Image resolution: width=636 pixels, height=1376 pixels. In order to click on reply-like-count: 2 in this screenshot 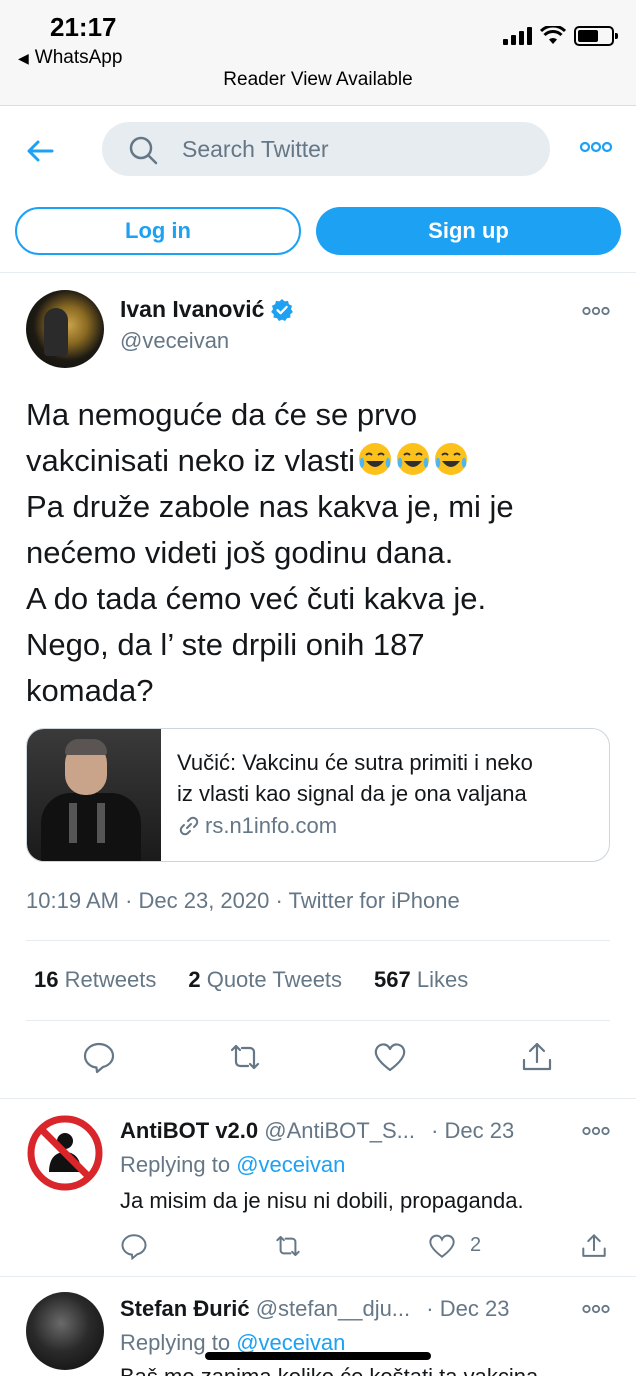, I will do `click(476, 1245)`.